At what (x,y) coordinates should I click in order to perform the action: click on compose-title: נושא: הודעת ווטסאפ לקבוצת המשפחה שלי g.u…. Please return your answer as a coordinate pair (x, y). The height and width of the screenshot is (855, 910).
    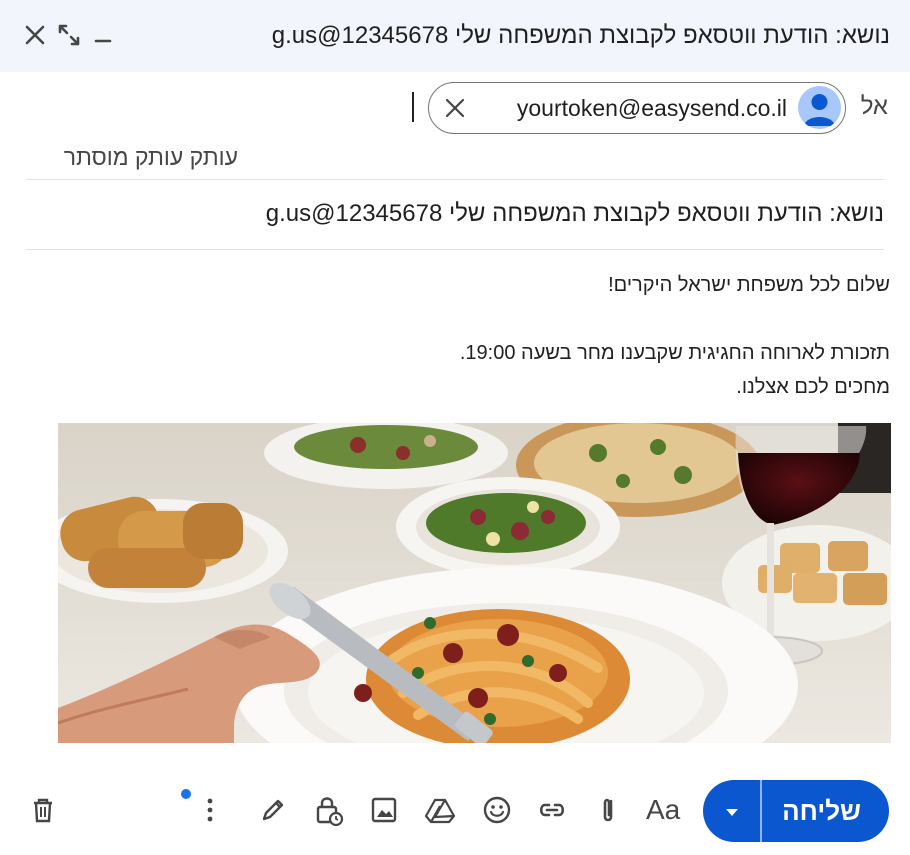
    Looking at the image, I should click on (580, 35).